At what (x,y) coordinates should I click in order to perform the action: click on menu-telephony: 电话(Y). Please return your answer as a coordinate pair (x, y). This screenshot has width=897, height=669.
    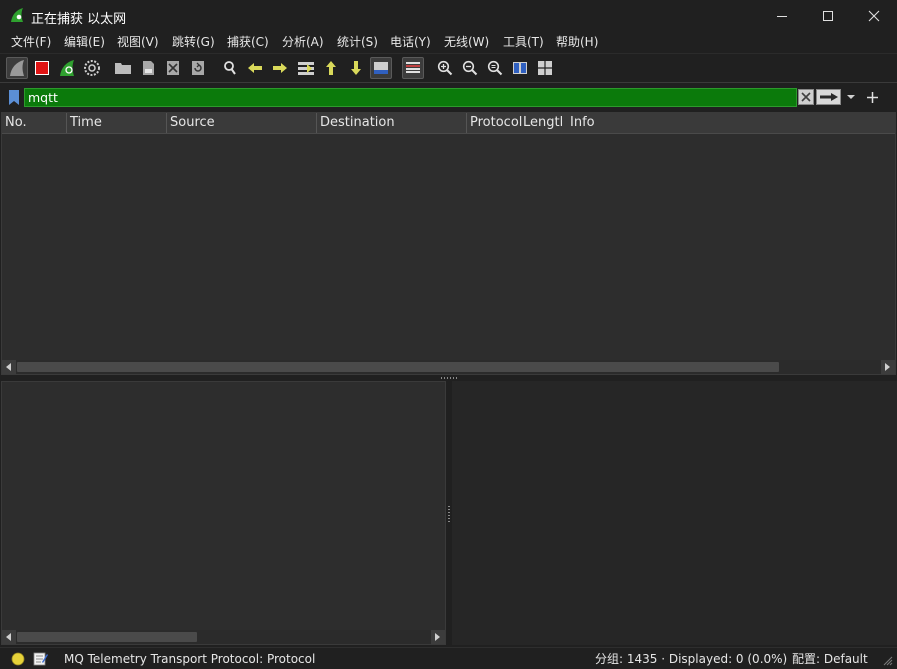
    Looking at the image, I should click on (410, 42).